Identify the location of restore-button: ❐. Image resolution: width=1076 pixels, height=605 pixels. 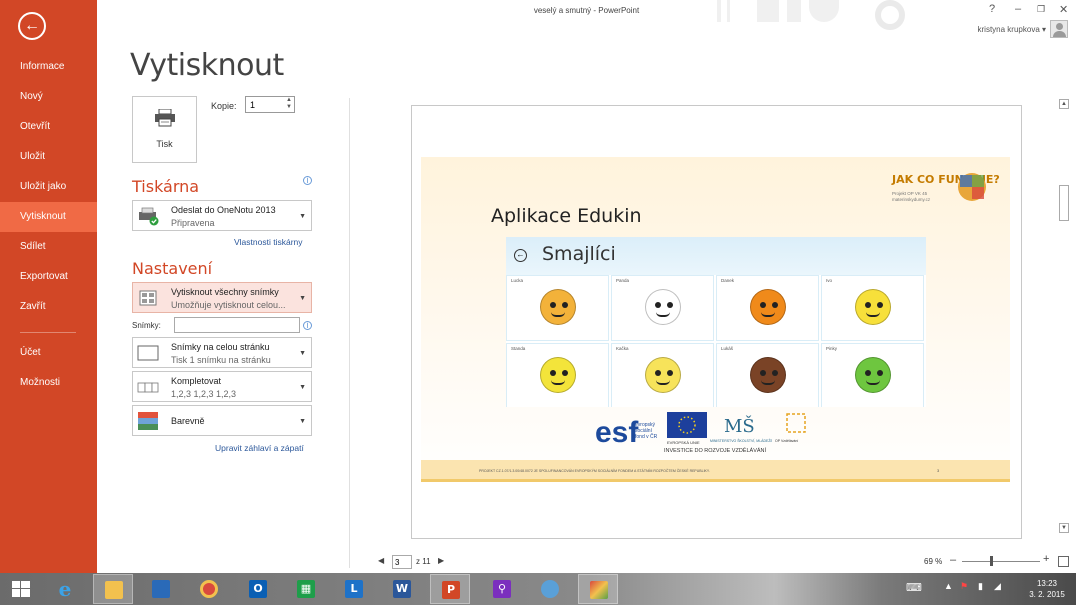
(1041, 9).